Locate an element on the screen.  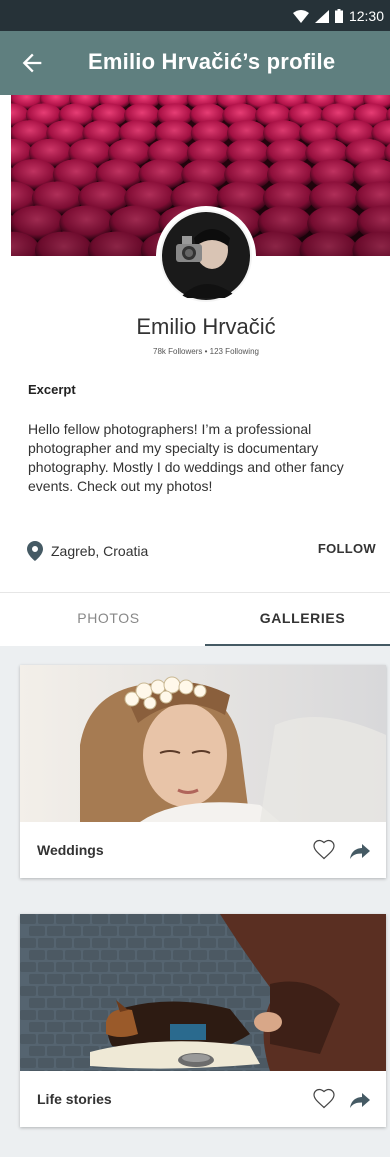
wedding-photo is located at coordinates (203, 743).